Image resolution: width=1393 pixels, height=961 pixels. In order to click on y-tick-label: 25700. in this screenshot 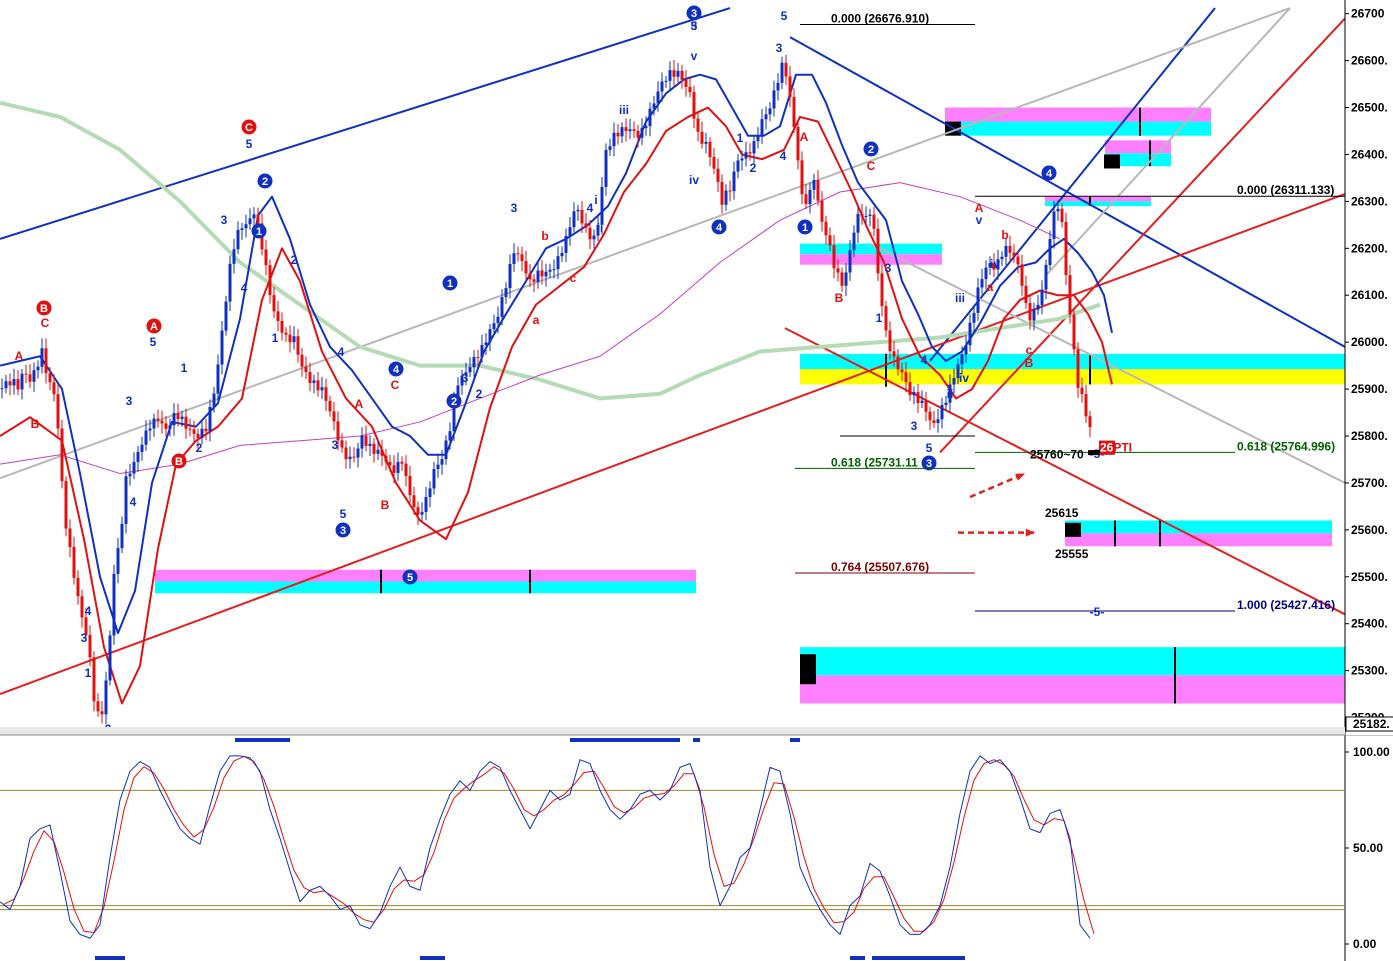, I will do `click(1369, 483)`.